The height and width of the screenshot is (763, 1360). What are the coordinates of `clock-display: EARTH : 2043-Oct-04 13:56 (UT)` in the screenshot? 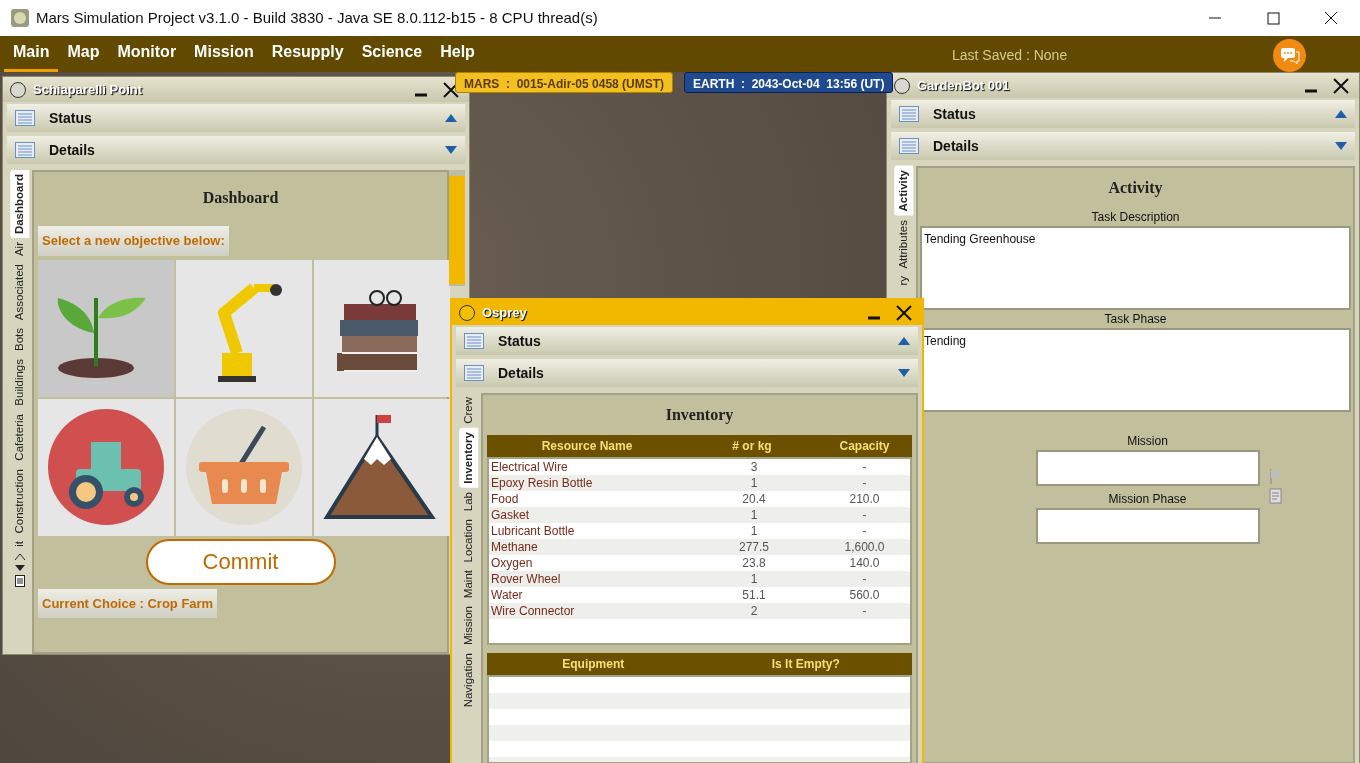 It's located at (789, 82).